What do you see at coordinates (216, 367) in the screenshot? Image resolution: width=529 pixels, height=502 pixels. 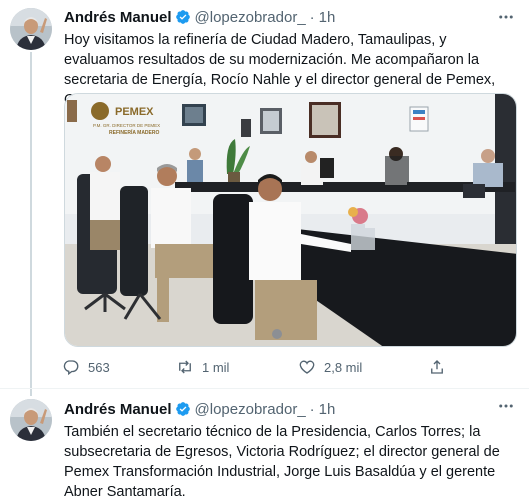 I see `retweet-count: 1 mil` at bounding box center [216, 367].